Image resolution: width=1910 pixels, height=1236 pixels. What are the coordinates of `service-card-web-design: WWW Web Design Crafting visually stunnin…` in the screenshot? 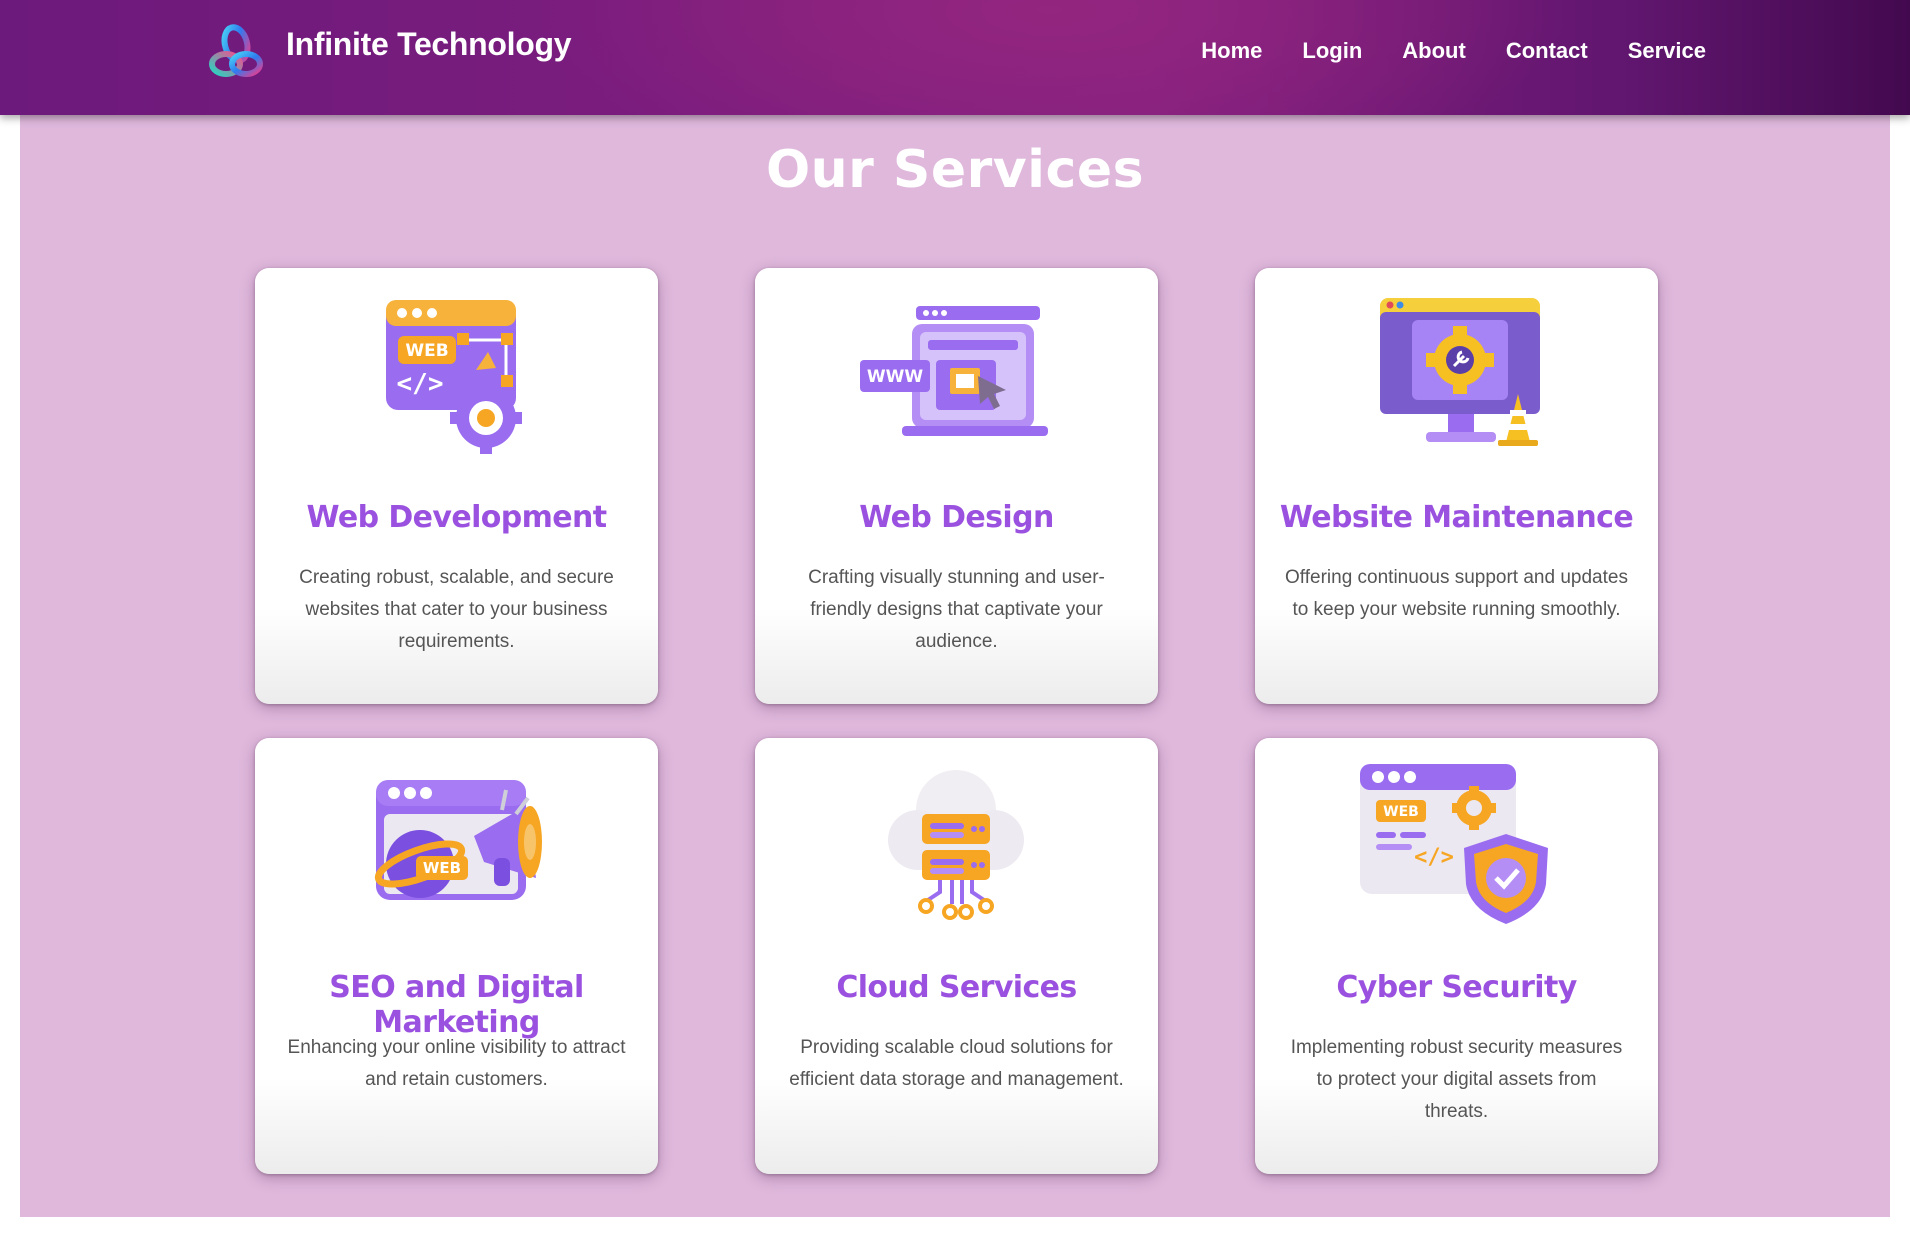 It's located at (956, 486).